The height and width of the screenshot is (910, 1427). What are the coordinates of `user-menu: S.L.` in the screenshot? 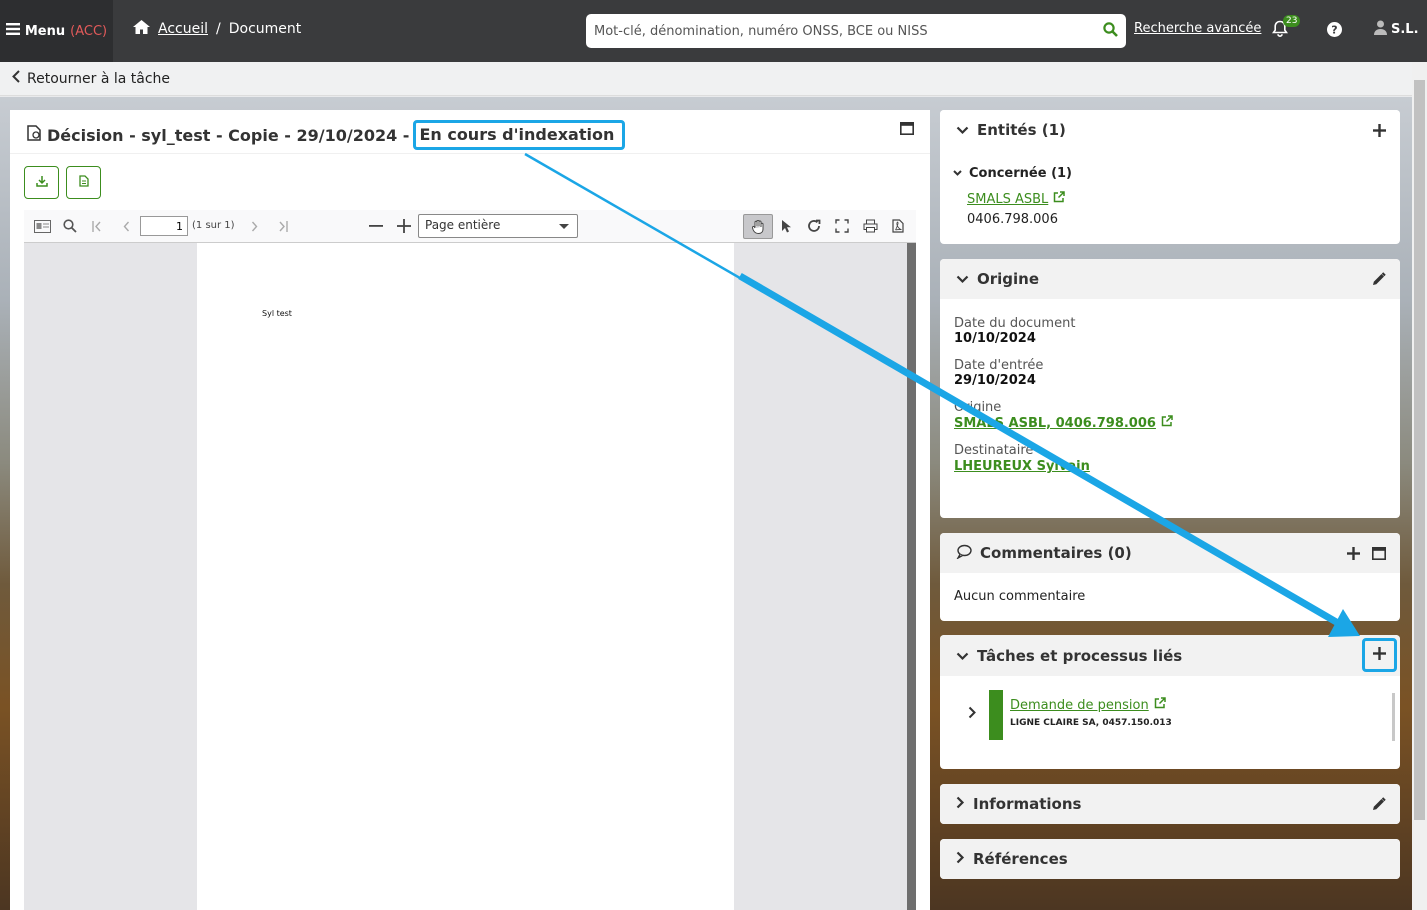 It's located at (1396, 29).